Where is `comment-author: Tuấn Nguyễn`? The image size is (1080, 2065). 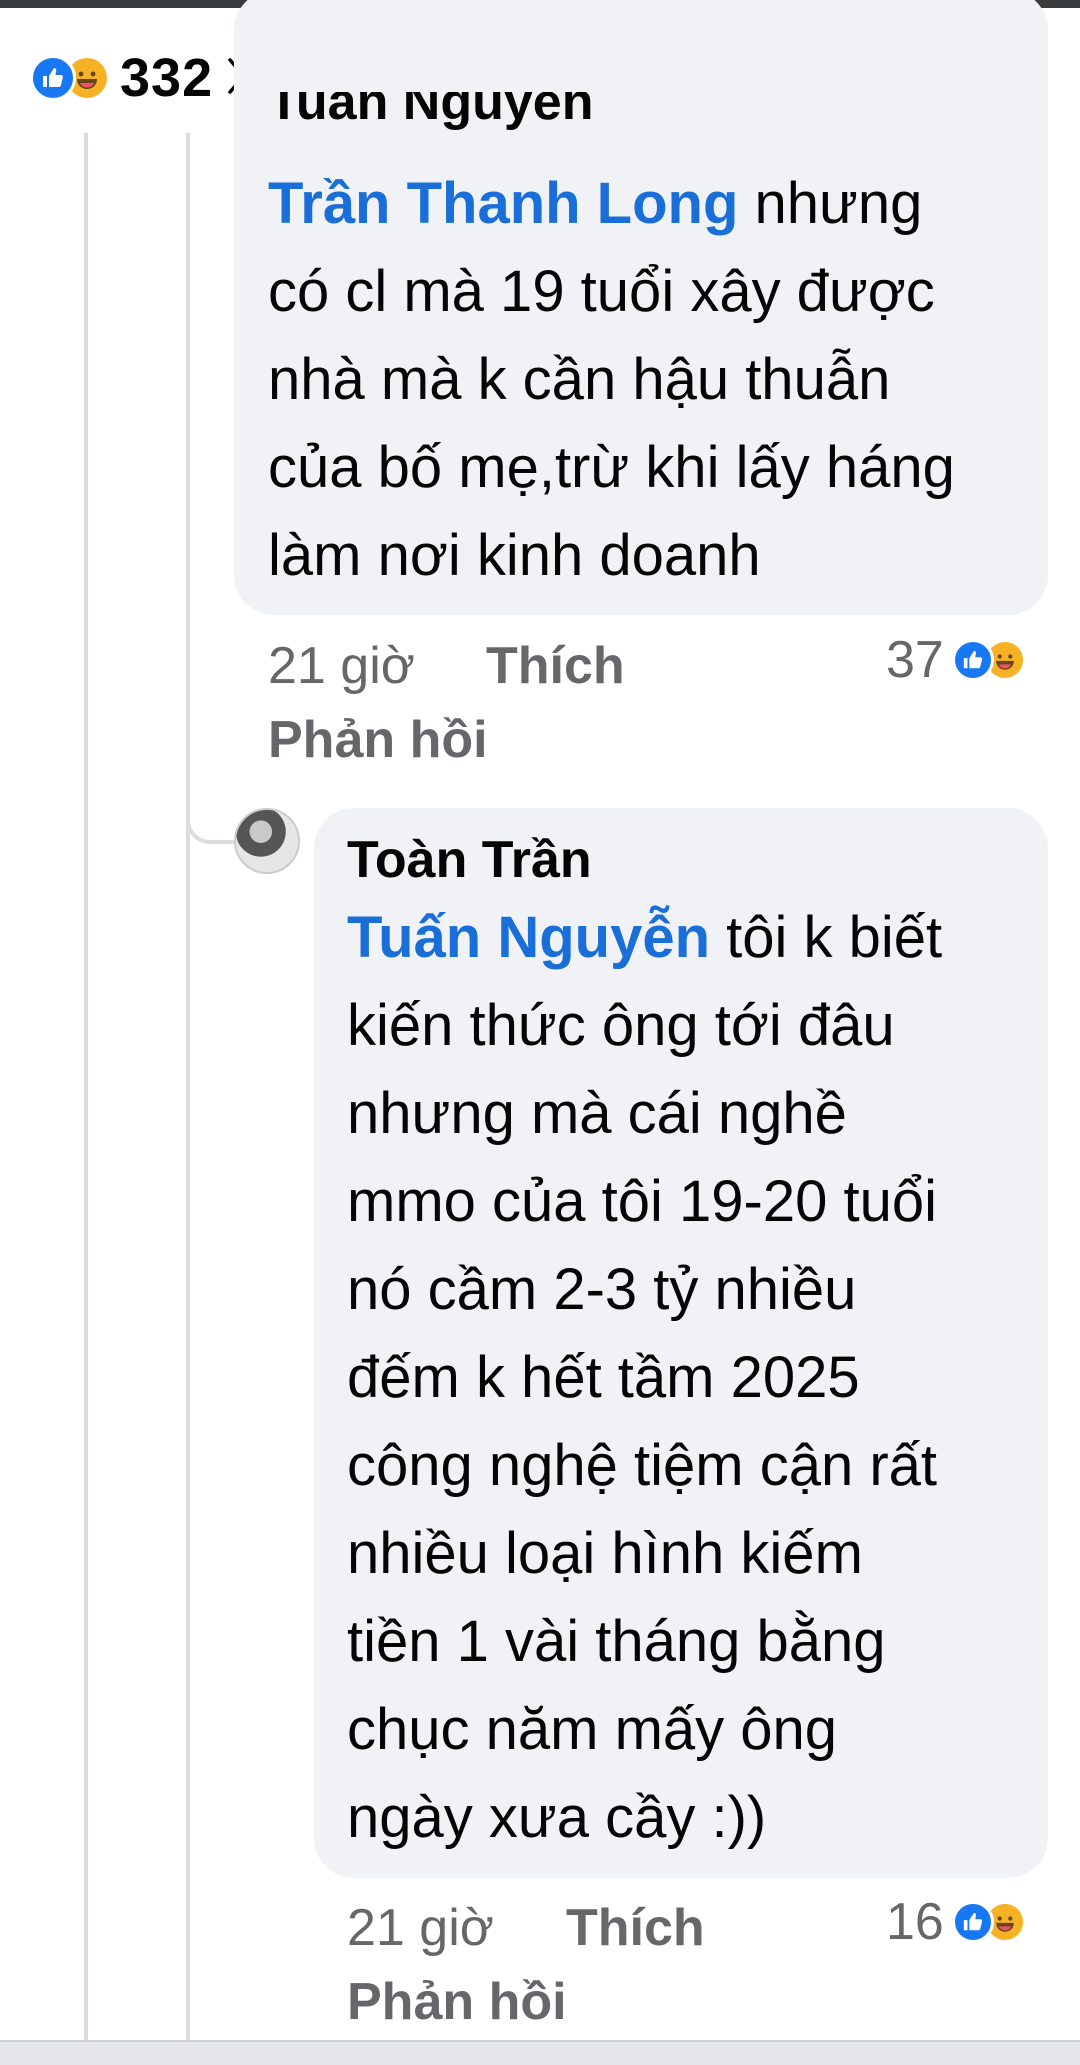 comment-author: Tuấn Nguyễn is located at coordinates (430, 112).